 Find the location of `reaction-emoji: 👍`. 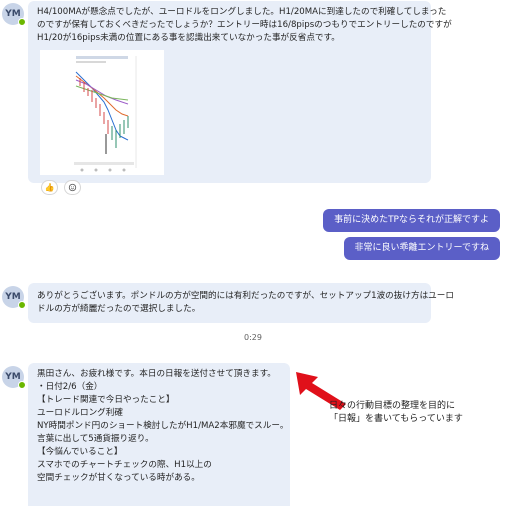

reaction-emoji: 👍 is located at coordinates (49, 187).